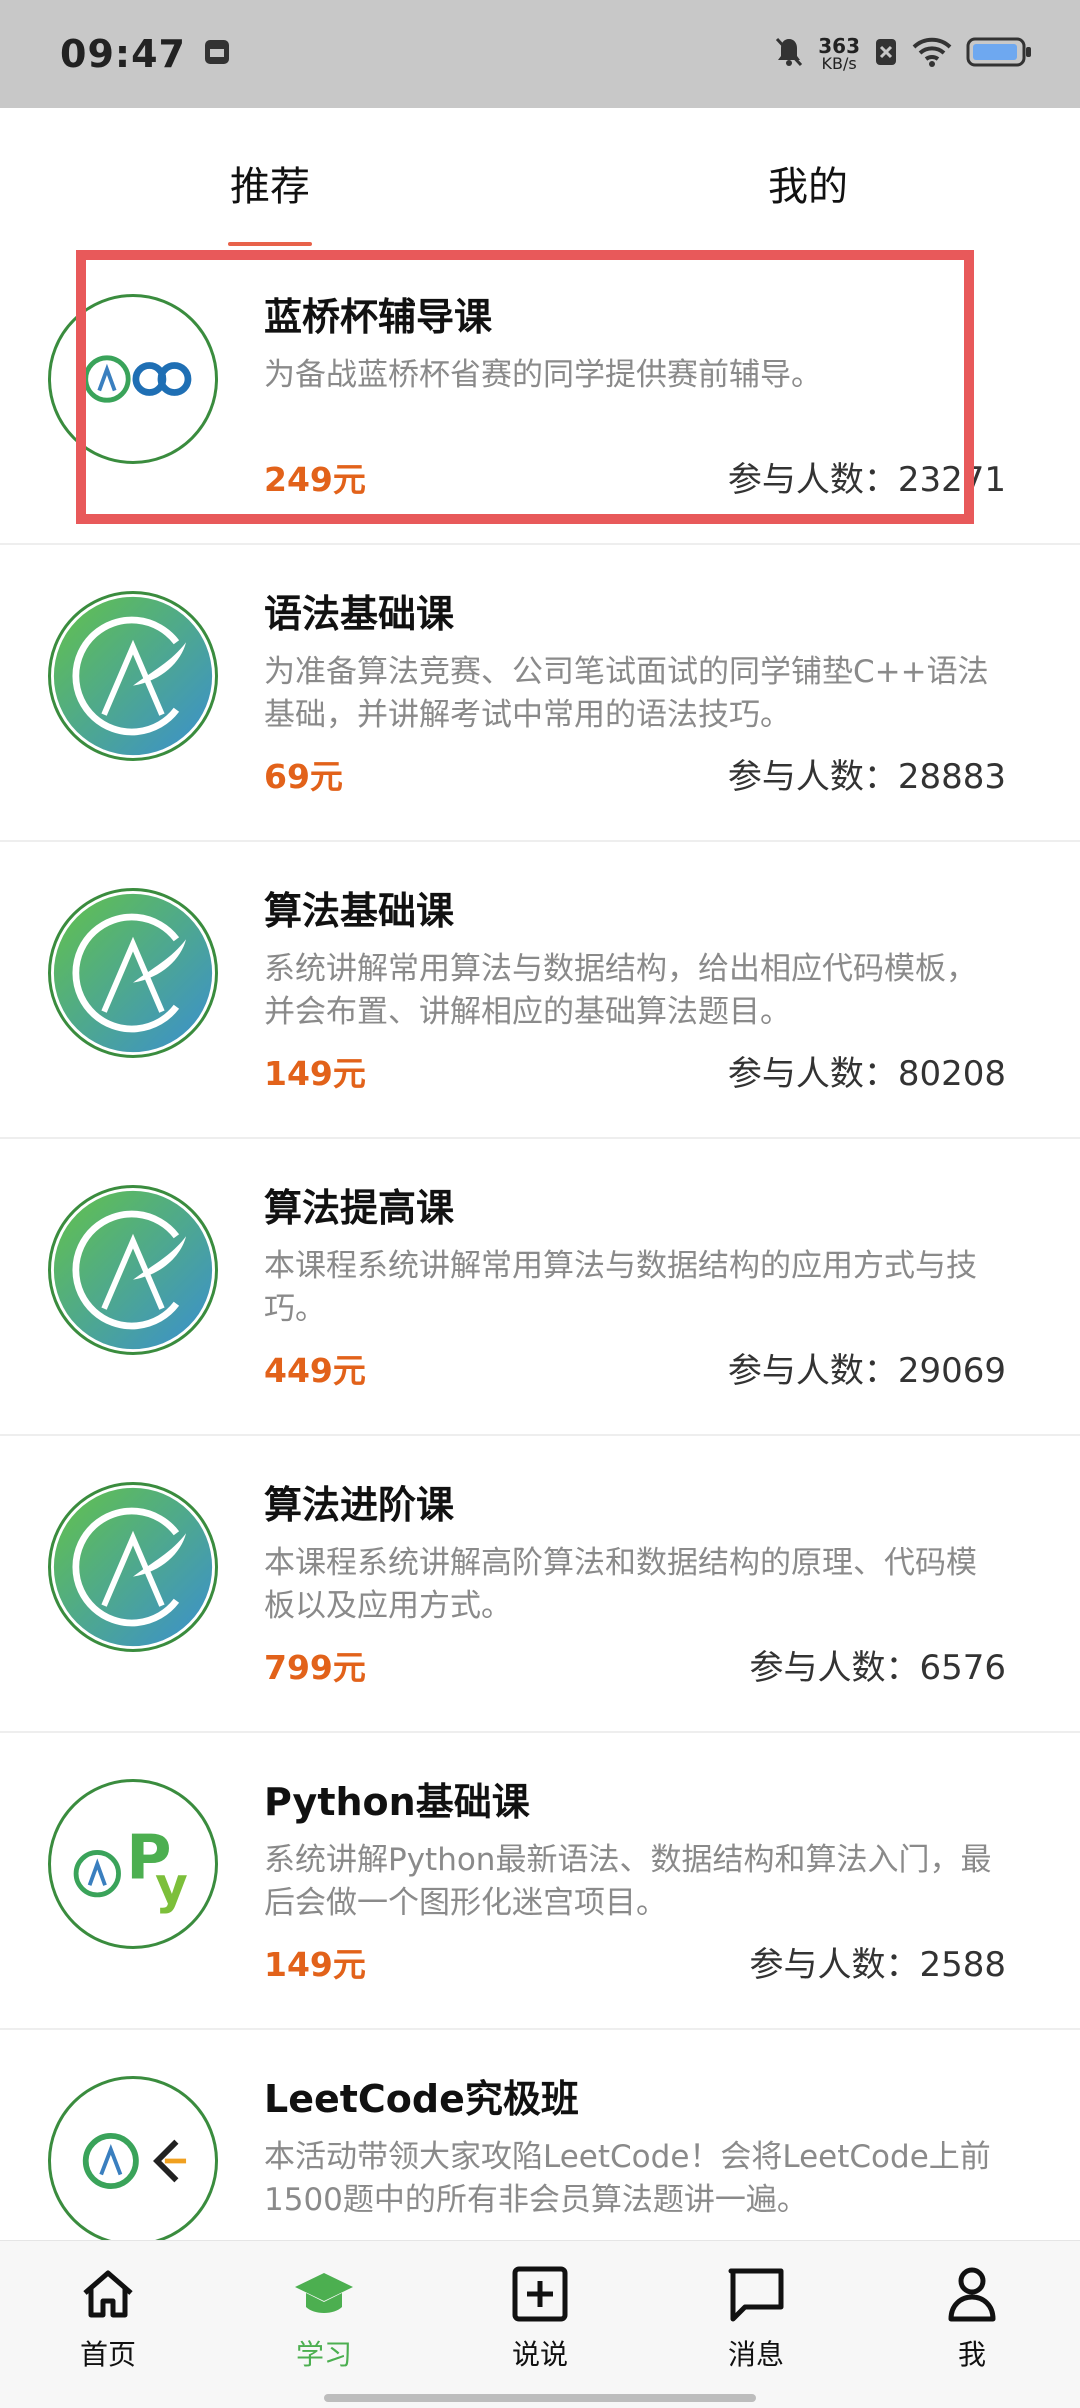  I want to click on course-desc: 本课程系统讲解常用算法与数据结构的应用方式与技巧。, so click(620, 1287).